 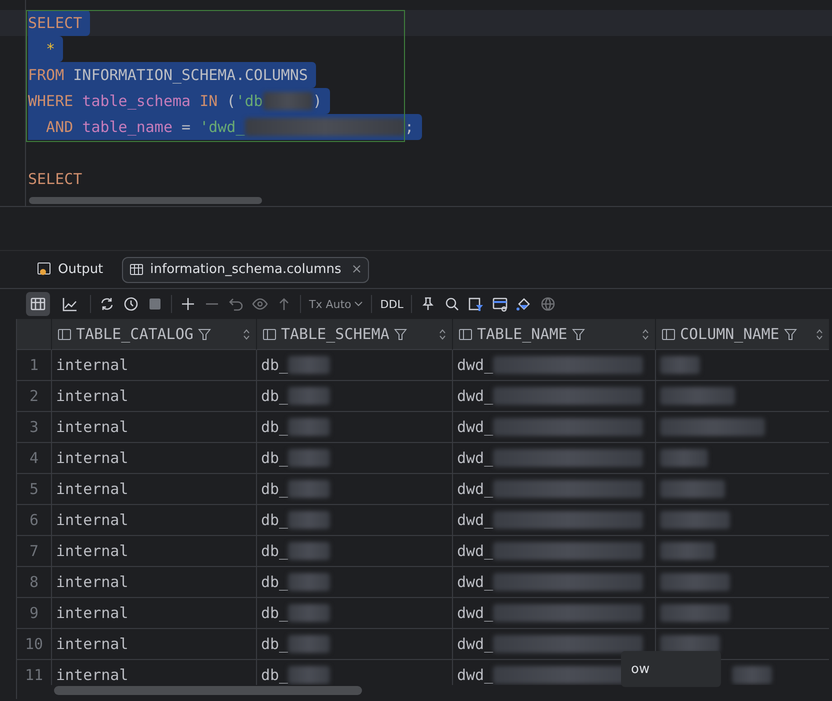 What do you see at coordinates (70, 304) in the screenshot?
I see `chart-view-icon` at bounding box center [70, 304].